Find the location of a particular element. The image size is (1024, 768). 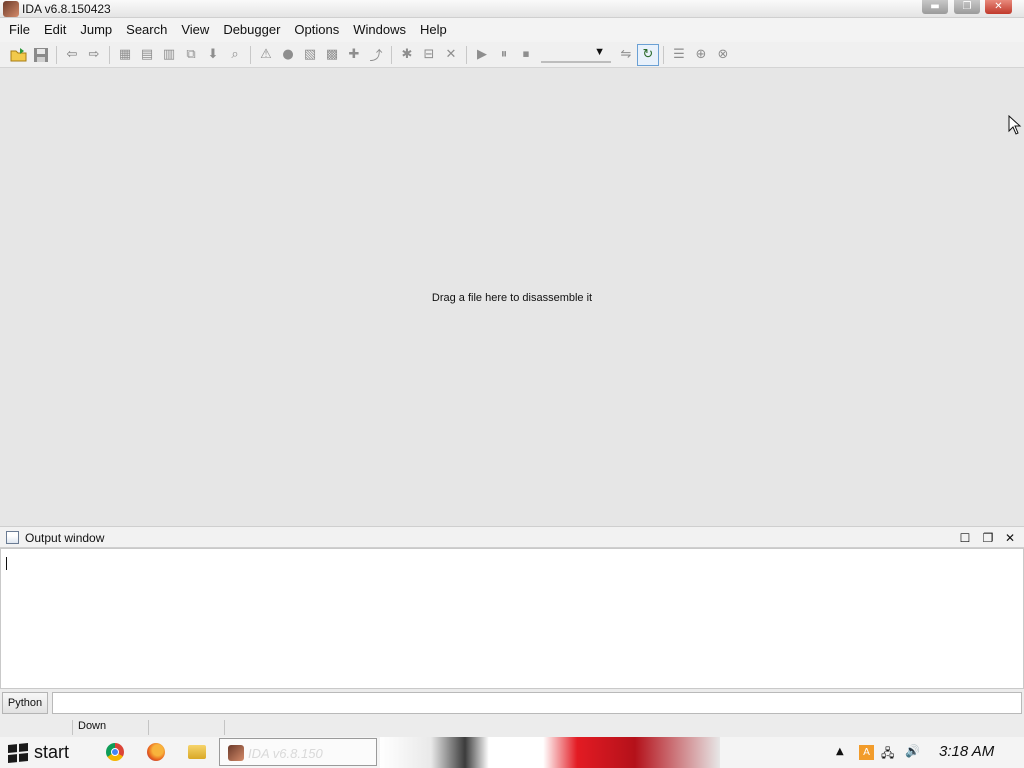

minimize-button: ▬ is located at coordinates (935, 7).